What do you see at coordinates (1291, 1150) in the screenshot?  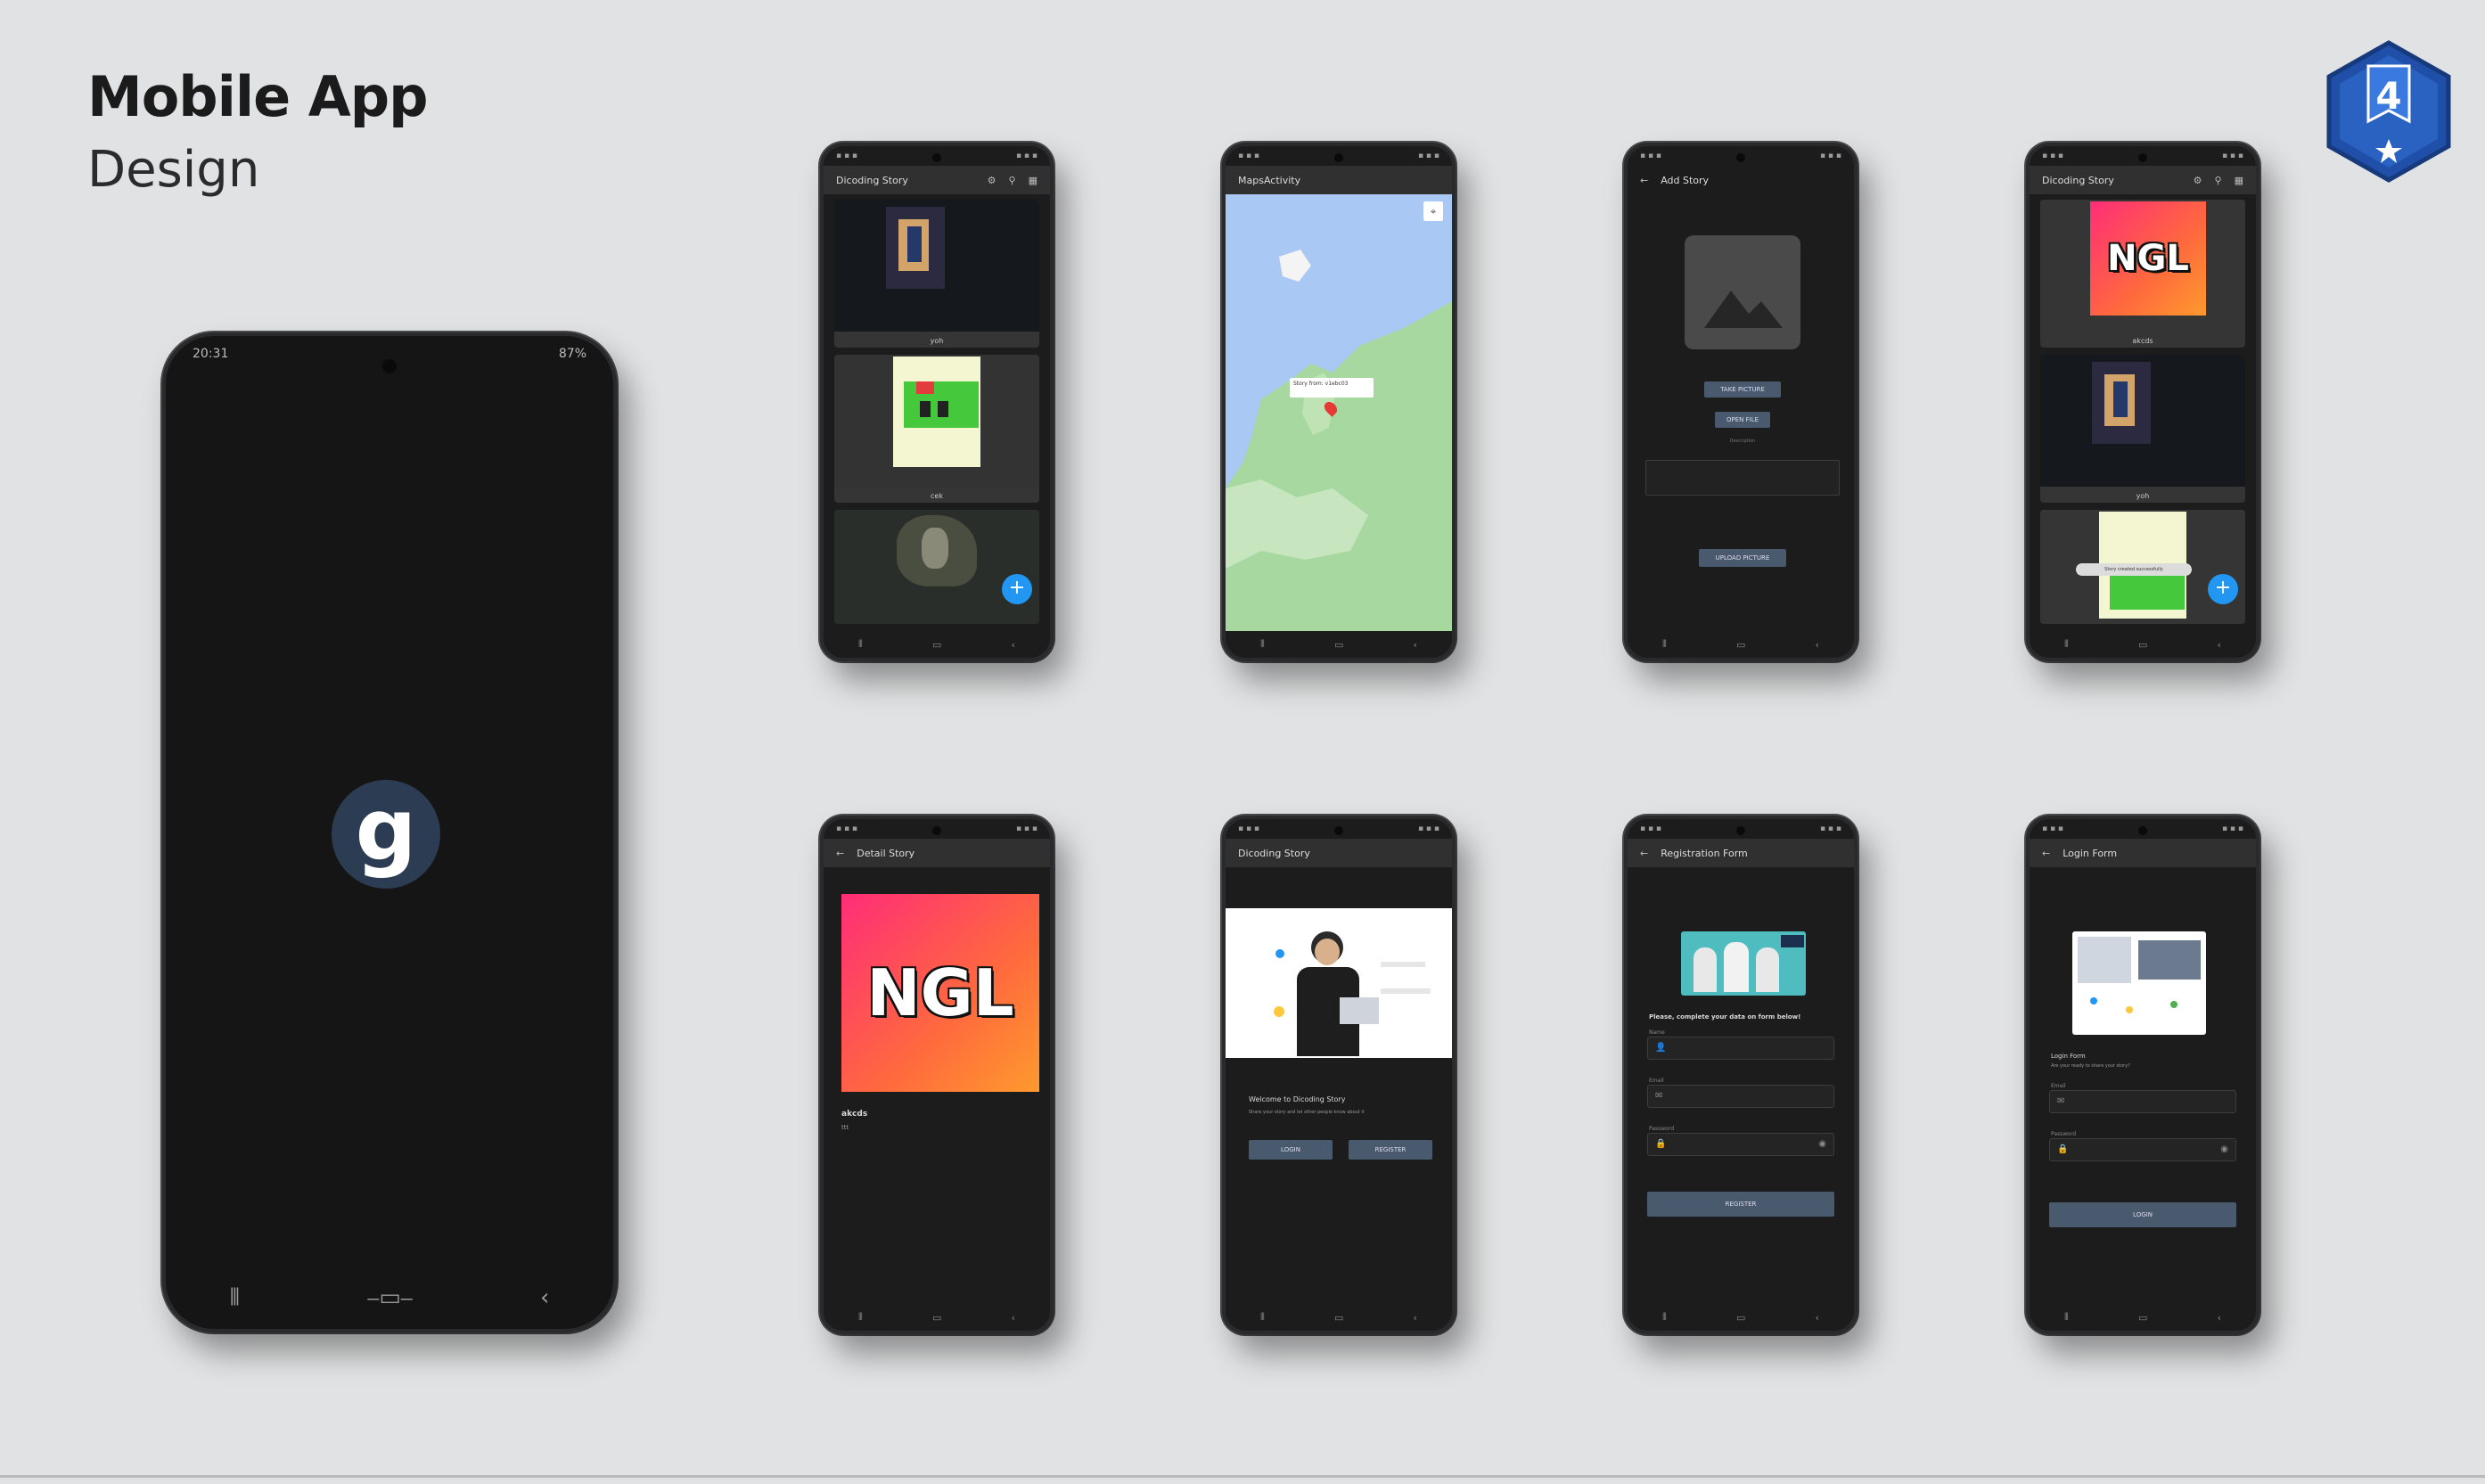 I see `login-button: LOGIN` at bounding box center [1291, 1150].